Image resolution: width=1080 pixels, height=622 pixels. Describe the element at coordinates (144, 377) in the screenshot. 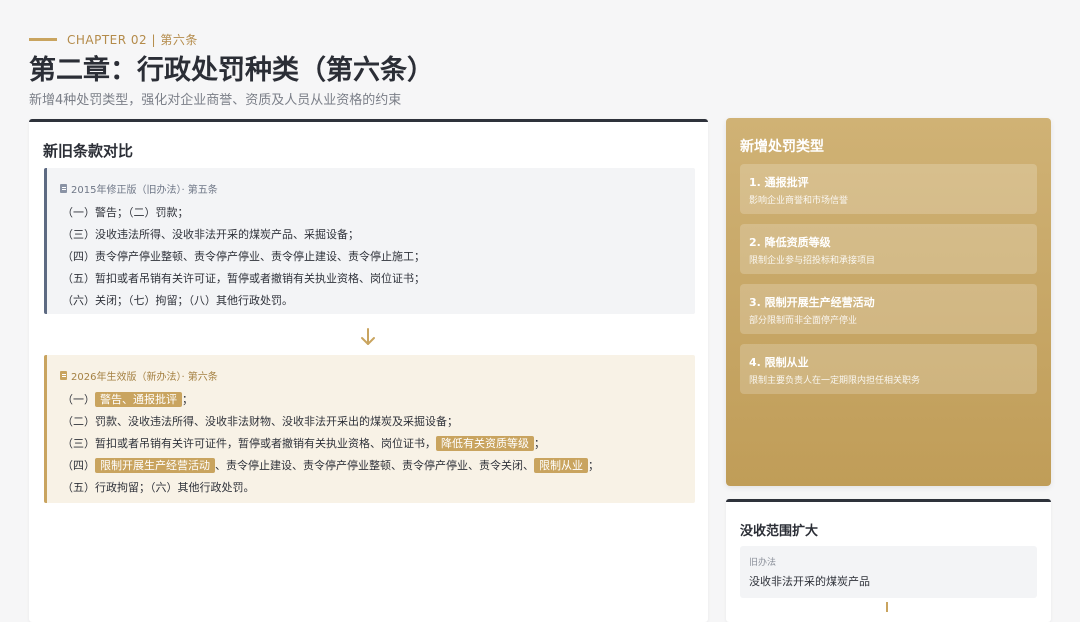

I see `new-clause-label-text: 2026年生效版（新办法）· 第六条` at that location.